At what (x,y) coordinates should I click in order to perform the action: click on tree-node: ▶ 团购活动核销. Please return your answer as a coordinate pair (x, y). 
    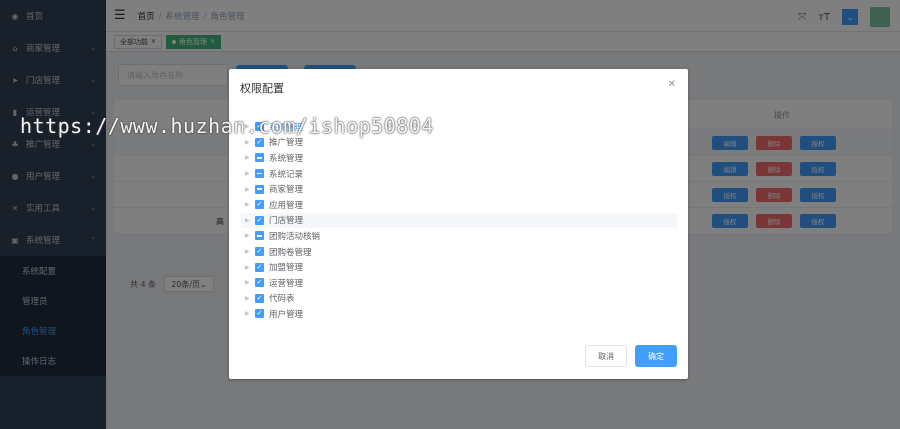
    Looking at the image, I should click on (459, 236).